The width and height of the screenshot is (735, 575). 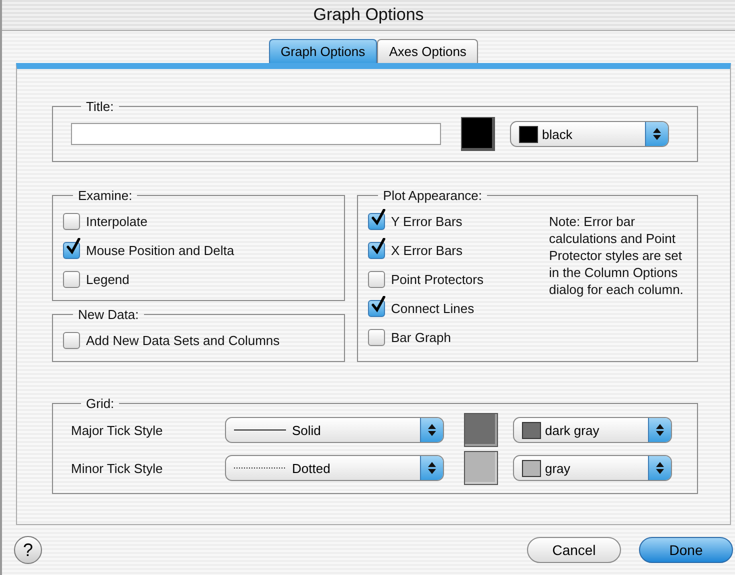 I want to click on checkbox-label: Connect Lines, so click(x=432, y=308).